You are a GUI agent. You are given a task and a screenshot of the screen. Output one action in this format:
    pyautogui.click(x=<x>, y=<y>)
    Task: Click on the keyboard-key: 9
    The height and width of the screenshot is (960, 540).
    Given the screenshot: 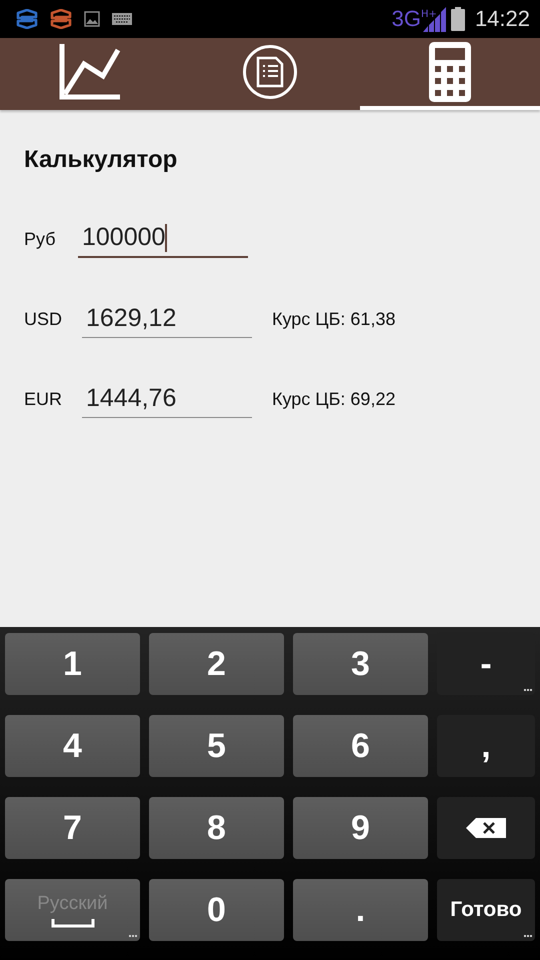 What is the action you would take?
    pyautogui.click(x=360, y=828)
    